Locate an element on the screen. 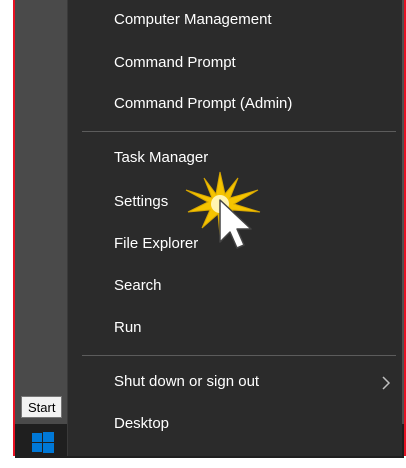 Image resolution: width=406 pixels, height=468 pixels. menu-item-shut-down-or-sign-out: Shut down or sign out is located at coordinates (235, 382).